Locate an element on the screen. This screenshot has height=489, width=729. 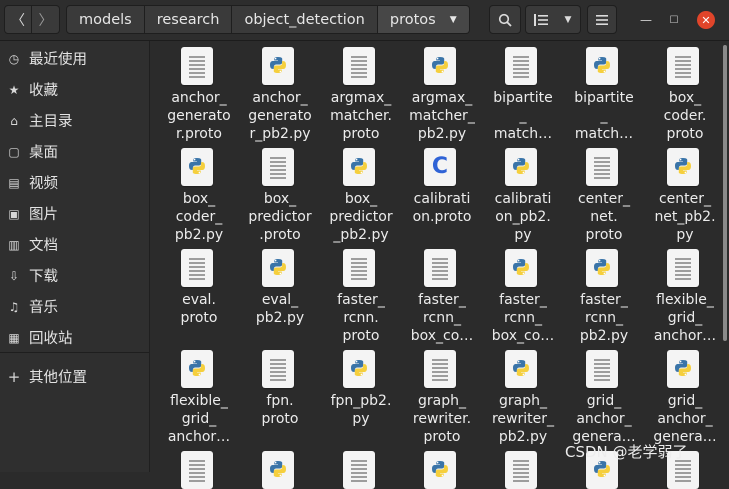
watermark: CSDN @老学弱了 is located at coordinates (626, 452).